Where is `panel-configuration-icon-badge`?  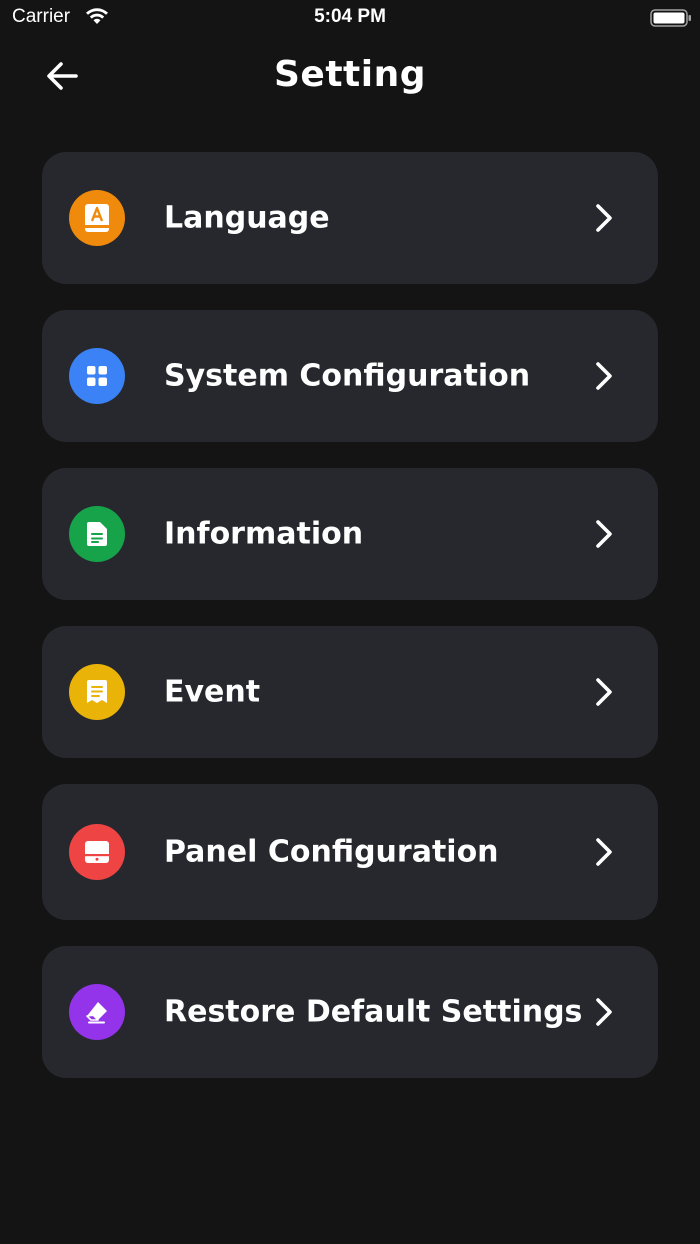 panel-configuration-icon-badge is located at coordinates (97, 852).